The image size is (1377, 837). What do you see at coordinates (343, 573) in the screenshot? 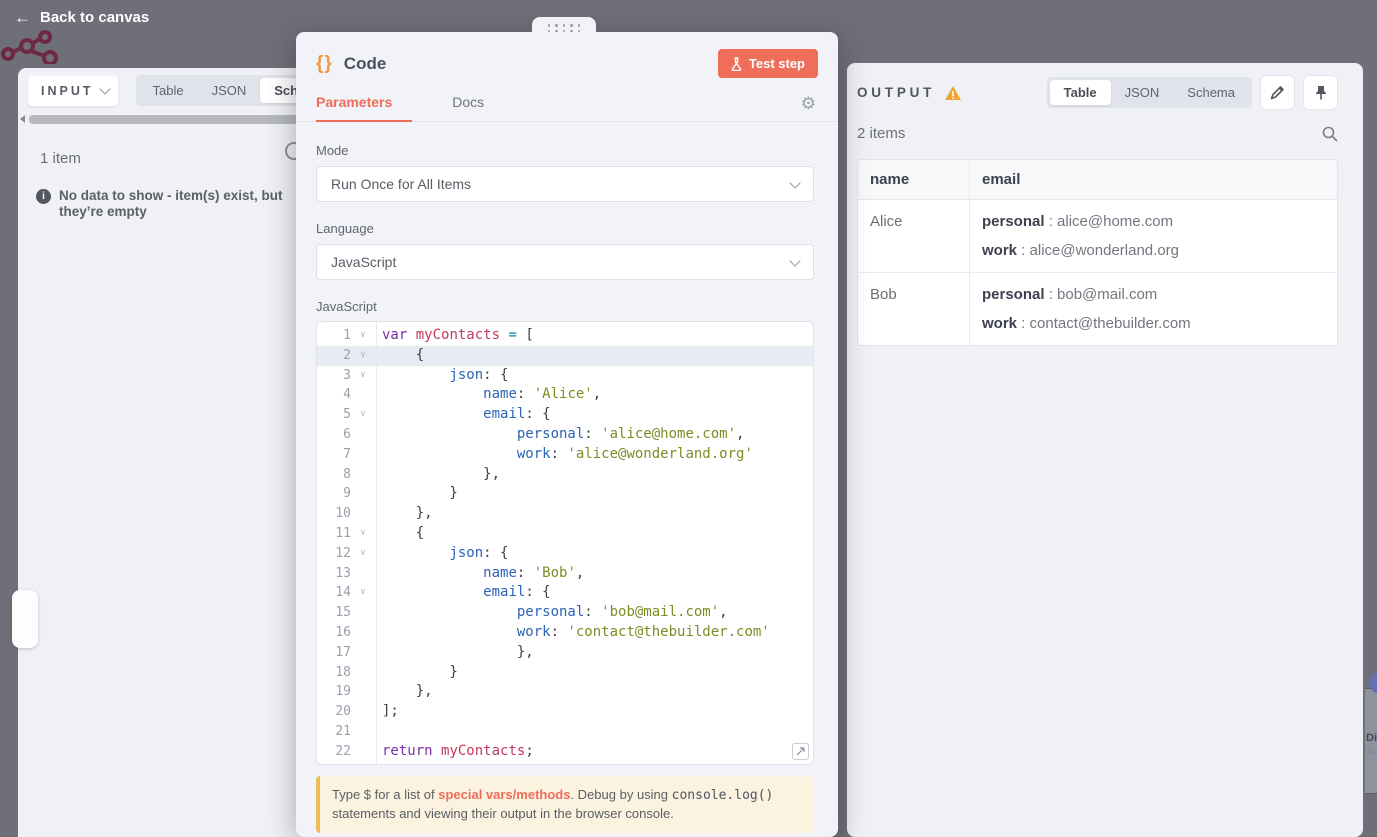
I see `line-number: 13` at bounding box center [343, 573].